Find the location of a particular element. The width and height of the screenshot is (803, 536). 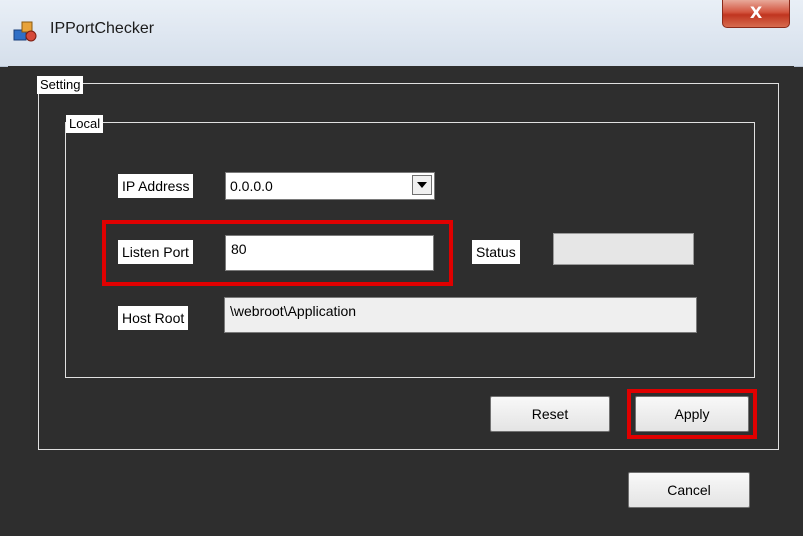

close-button: X is located at coordinates (756, 14).